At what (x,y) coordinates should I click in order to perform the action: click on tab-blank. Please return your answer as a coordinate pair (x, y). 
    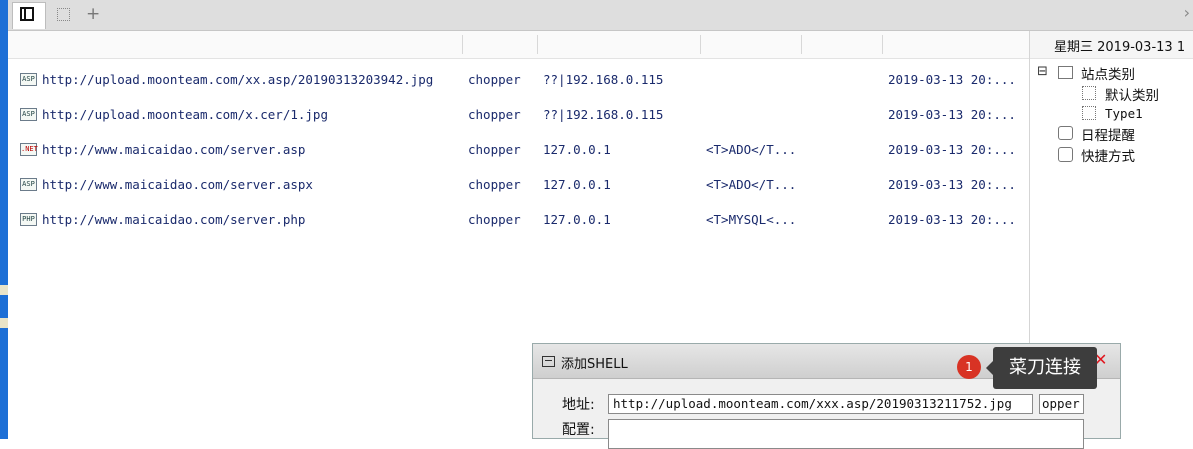
    Looking at the image, I should click on (67, 15).